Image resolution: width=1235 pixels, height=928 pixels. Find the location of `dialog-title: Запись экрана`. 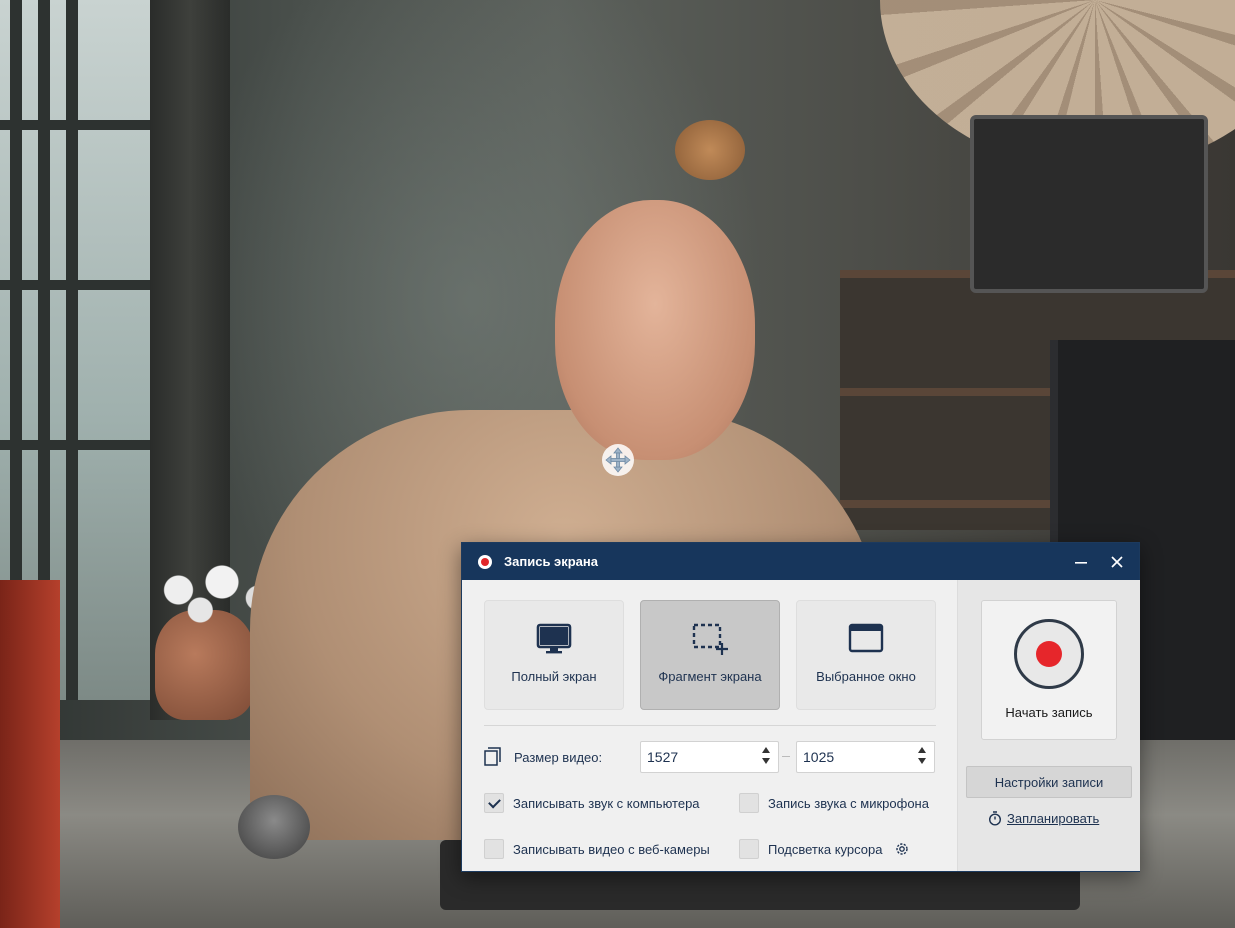

dialog-title: Запись экрана is located at coordinates (551, 561).